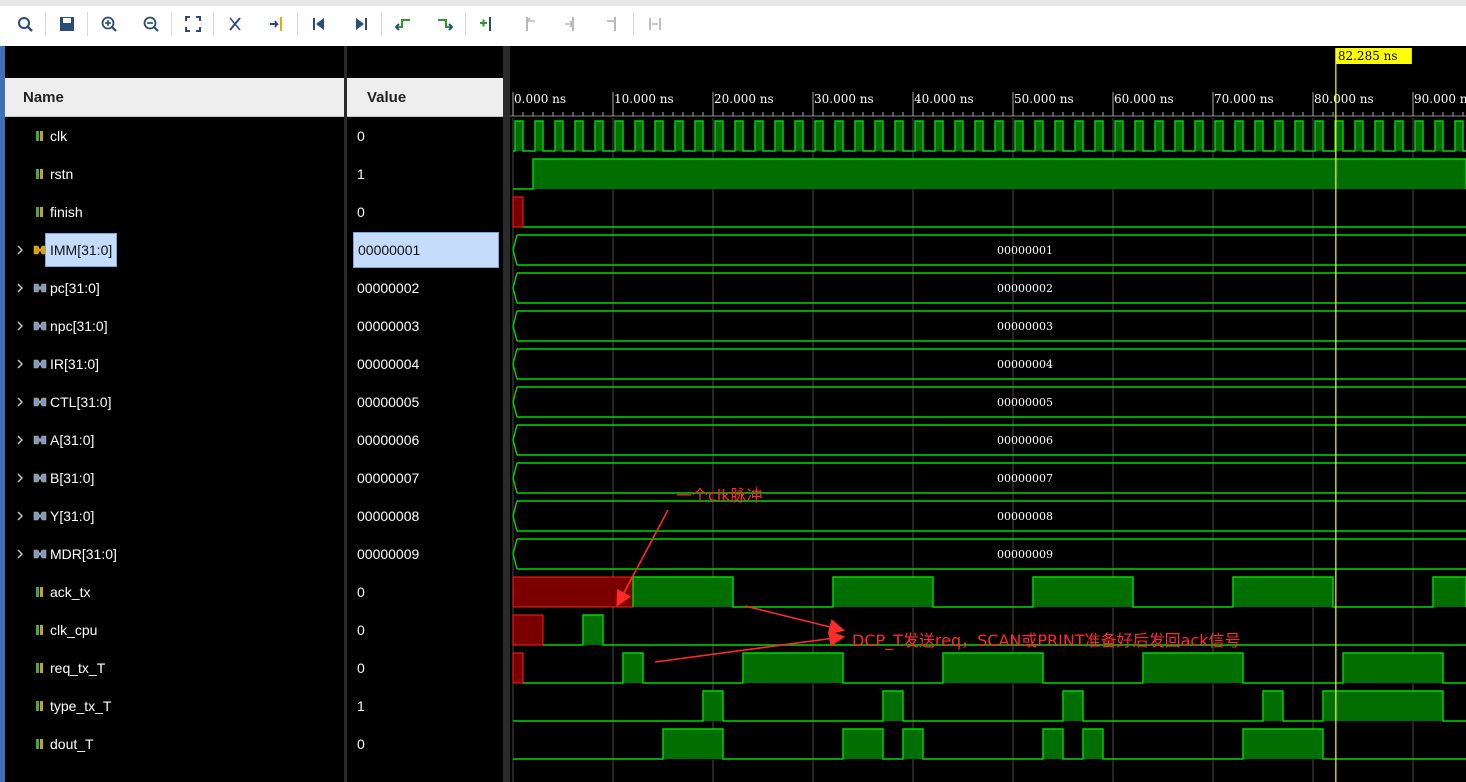 The width and height of the screenshot is (1466, 782). What do you see at coordinates (642, 558) in the screenshot?
I see `pulse-arrow` at bounding box center [642, 558].